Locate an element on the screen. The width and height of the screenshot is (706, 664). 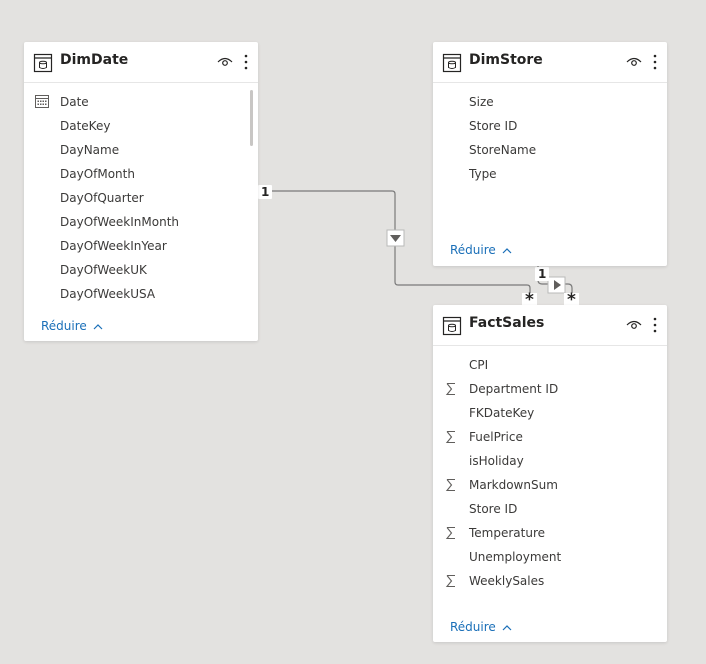
field-unemployment: Unemployment is located at coordinates (515, 557).